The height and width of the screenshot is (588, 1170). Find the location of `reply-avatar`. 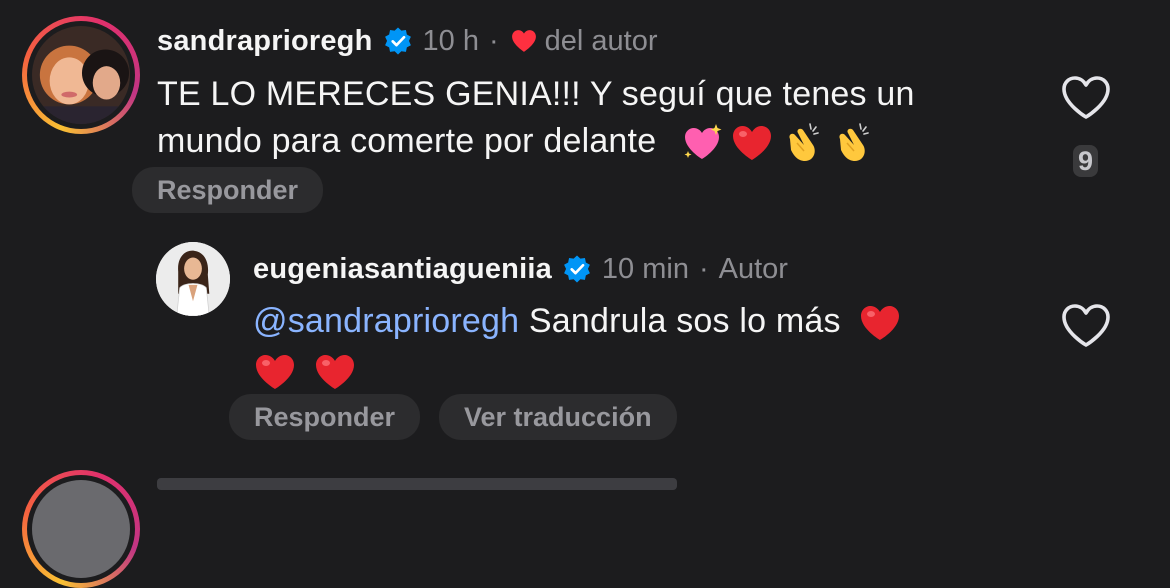

reply-avatar is located at coordinates (193, 279).